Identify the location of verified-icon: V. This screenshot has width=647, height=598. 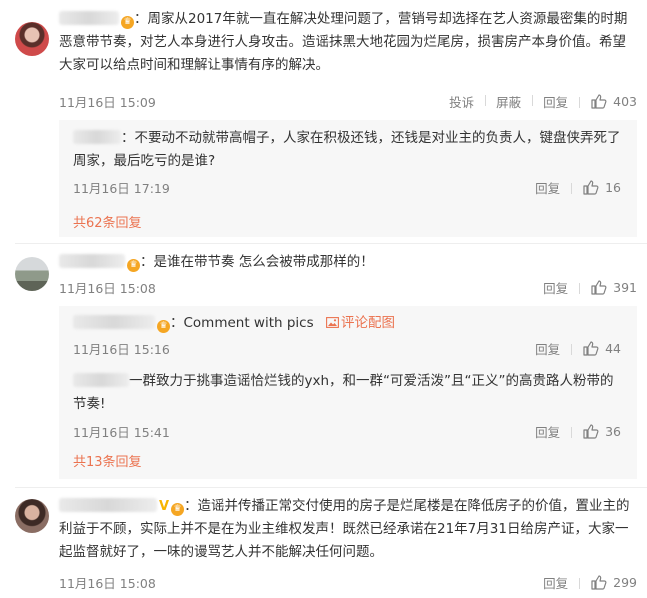
(164, 506).